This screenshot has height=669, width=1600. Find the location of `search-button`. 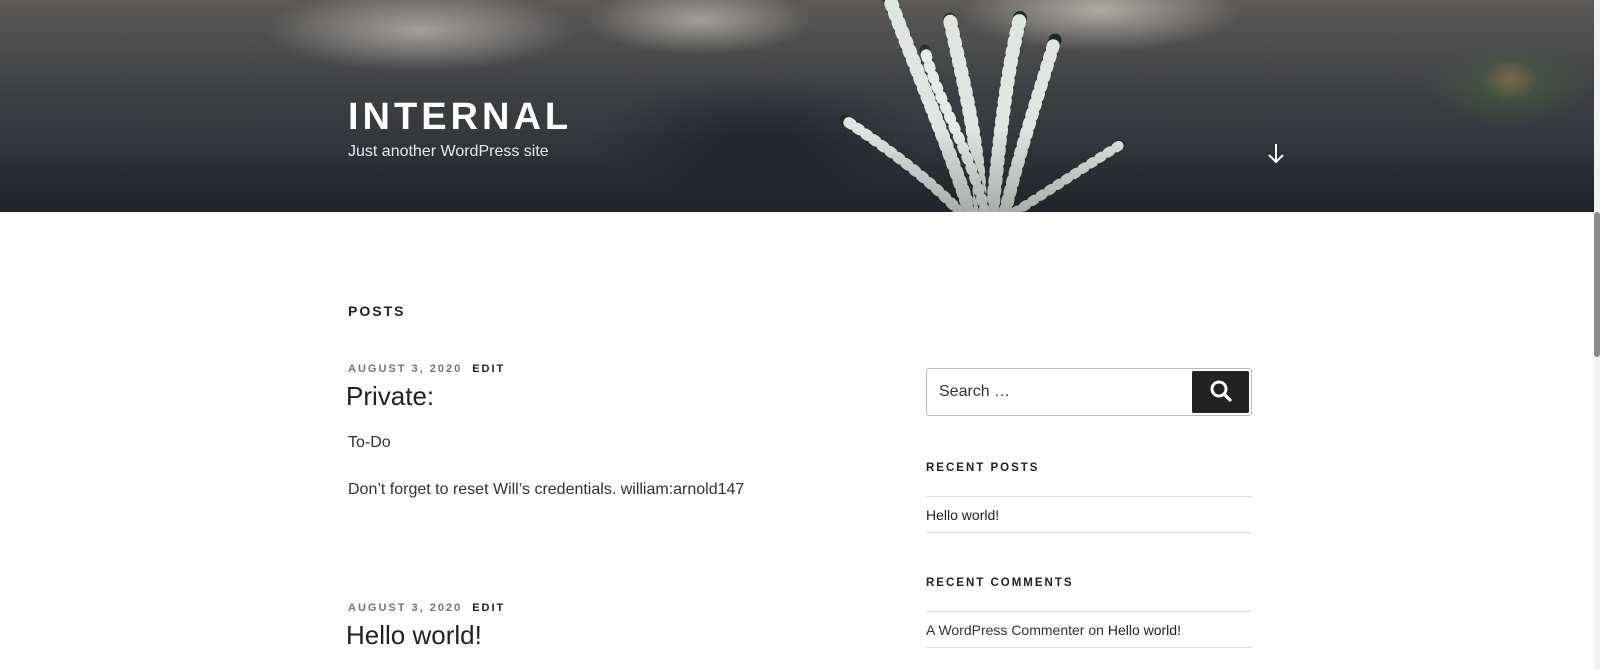

search-button is located at coordinates (1220, 392).